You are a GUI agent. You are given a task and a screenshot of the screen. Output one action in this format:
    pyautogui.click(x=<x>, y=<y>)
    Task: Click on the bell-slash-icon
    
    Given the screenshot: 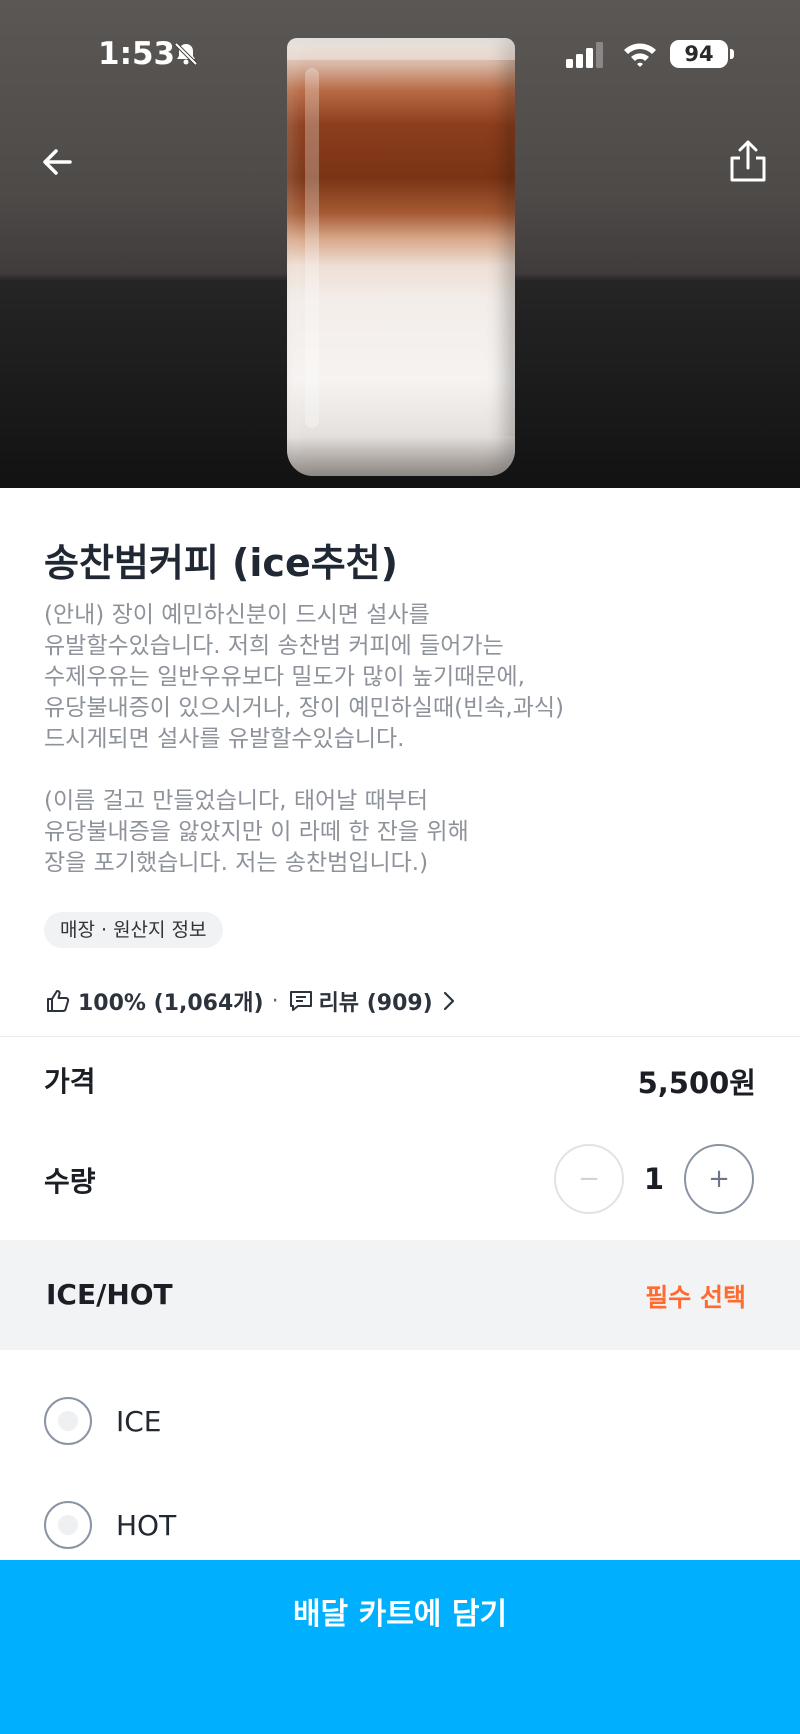 What is the action you would take?
    pyautogui.click(x=186, y=54)
    